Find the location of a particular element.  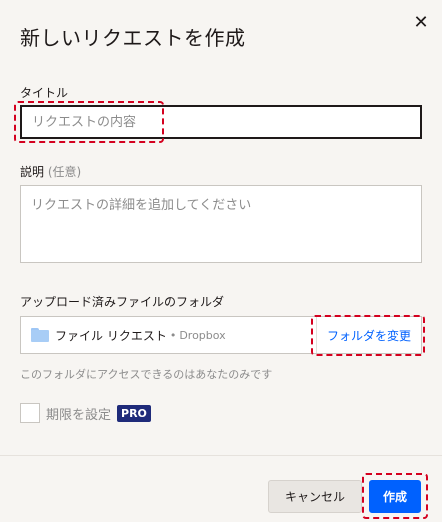

page-title: 新しいリクエストを作成 is located at coordinates (133, 38).